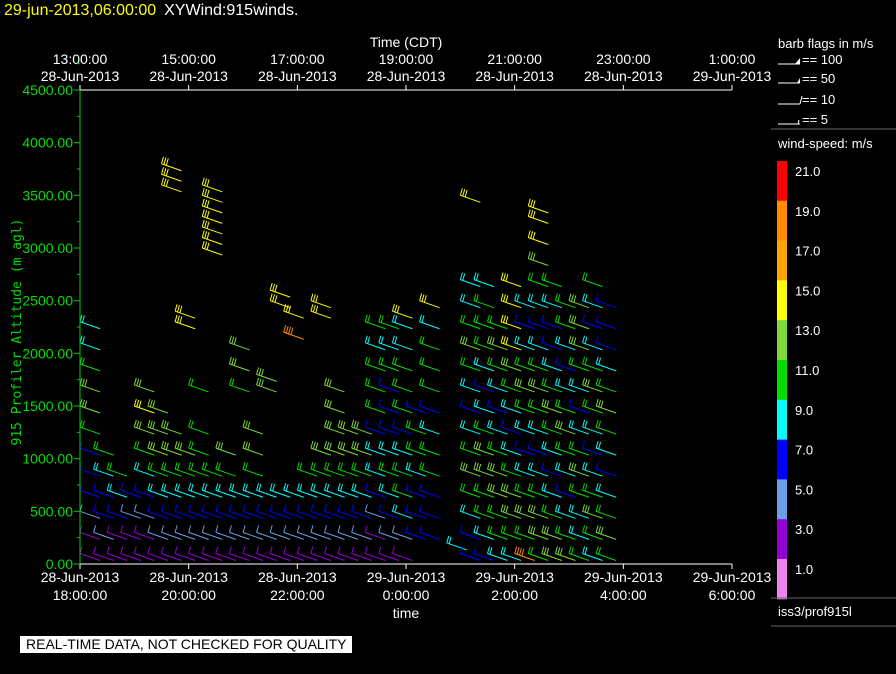  Describe the element at coordinates (807, 290) in the screenshot. I see `speed-legend-label: 15.0` at that location.